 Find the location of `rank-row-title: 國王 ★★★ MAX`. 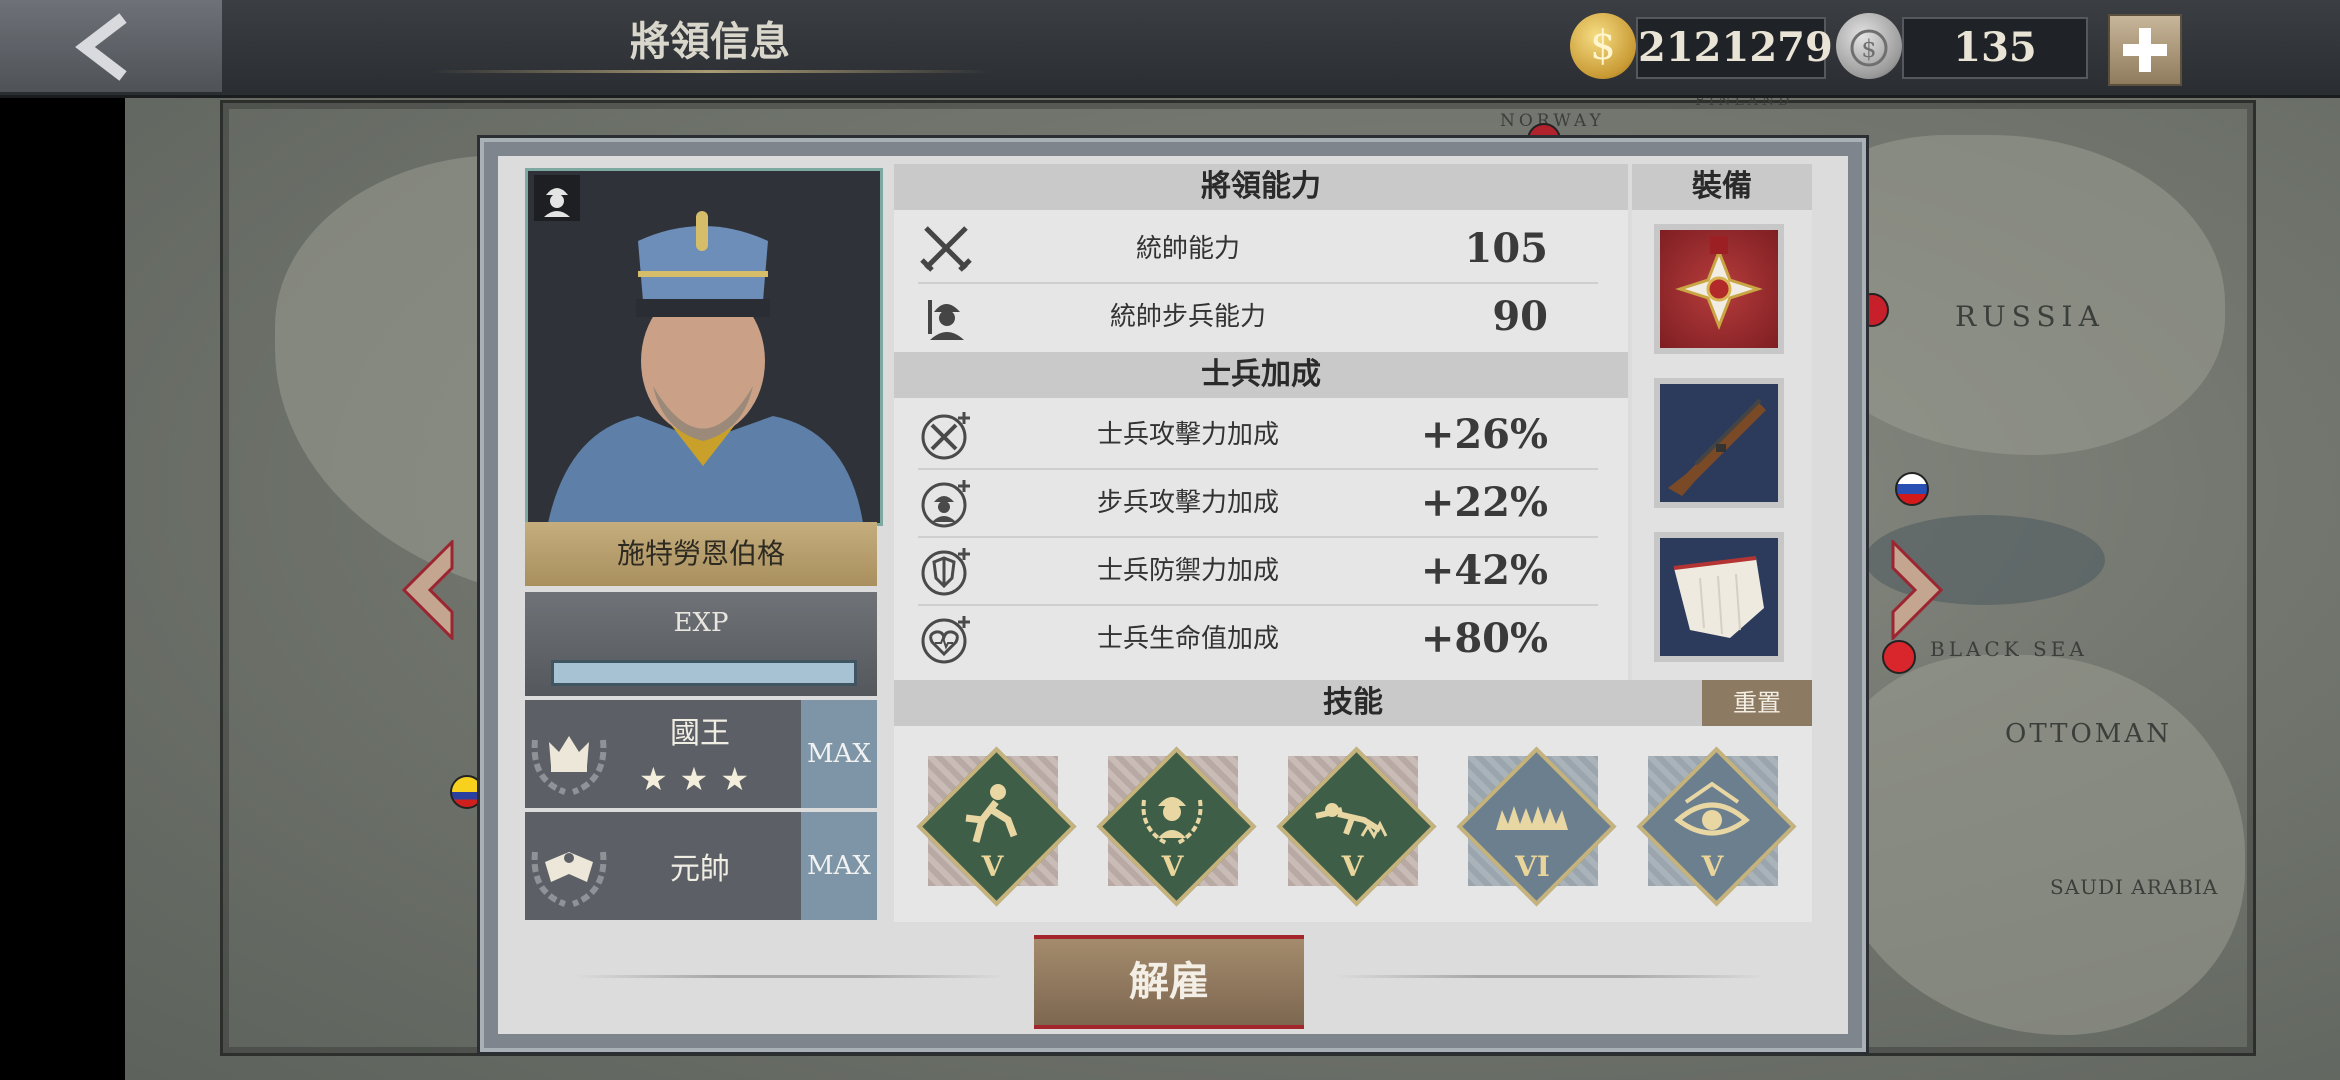

rank-row-title: 國王 ★★★ MAX is located at coordinates (701, 754).